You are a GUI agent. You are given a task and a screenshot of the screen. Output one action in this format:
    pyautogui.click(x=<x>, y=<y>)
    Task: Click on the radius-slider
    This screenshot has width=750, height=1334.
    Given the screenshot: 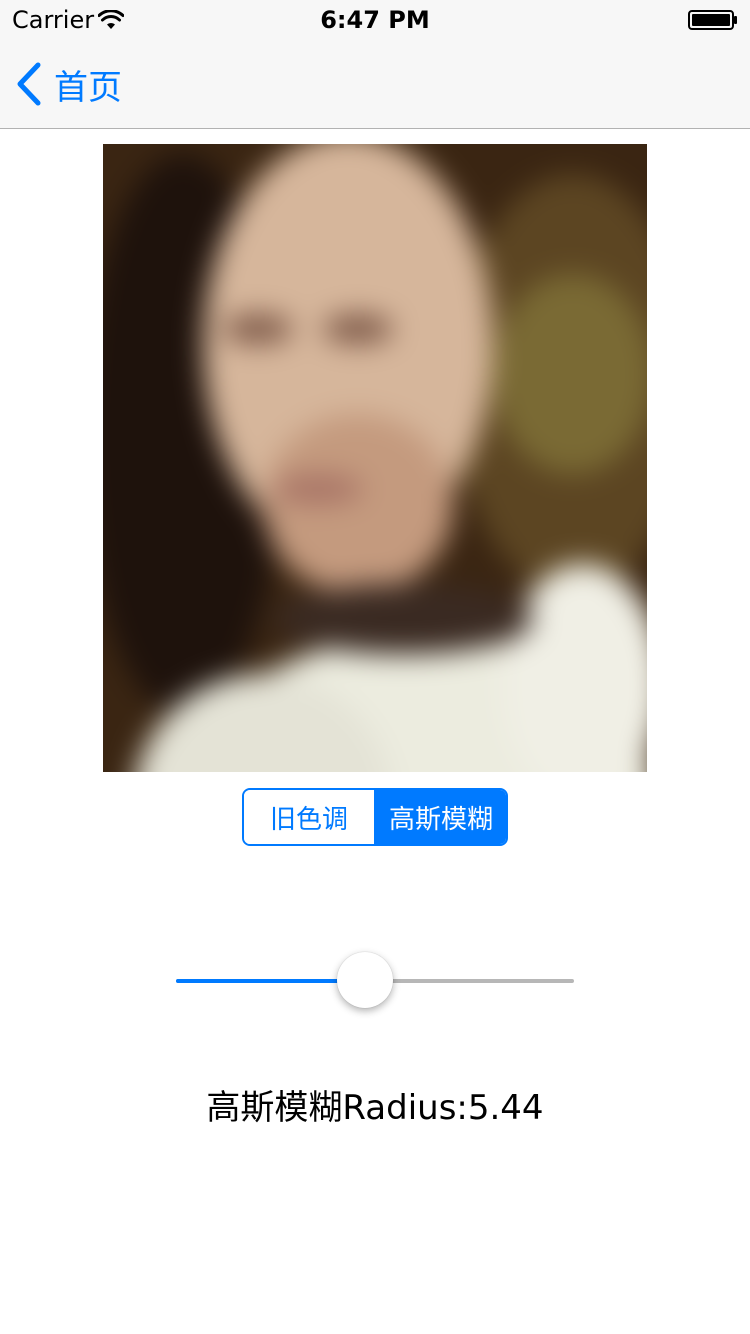 What is the action you would take?
    pyautogui.click(x=375, y=980)
    